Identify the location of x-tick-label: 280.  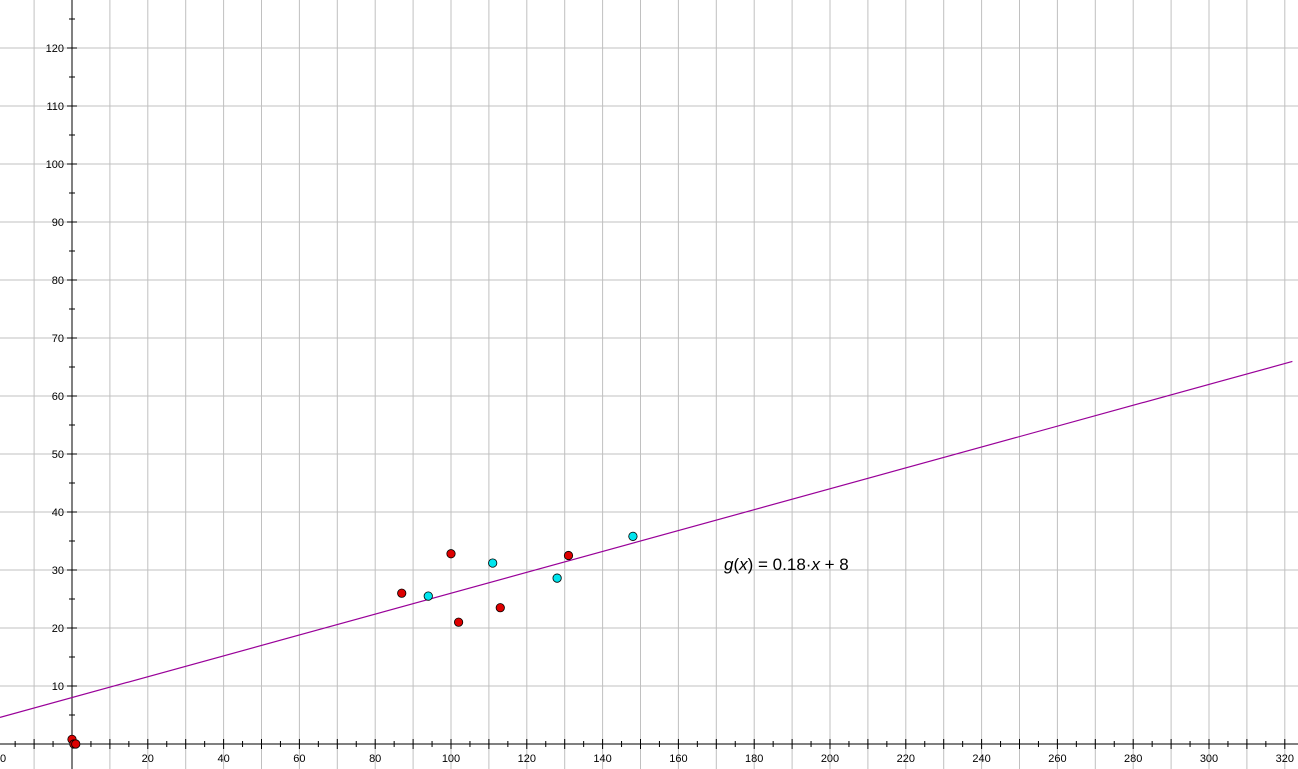
(1133, 759).